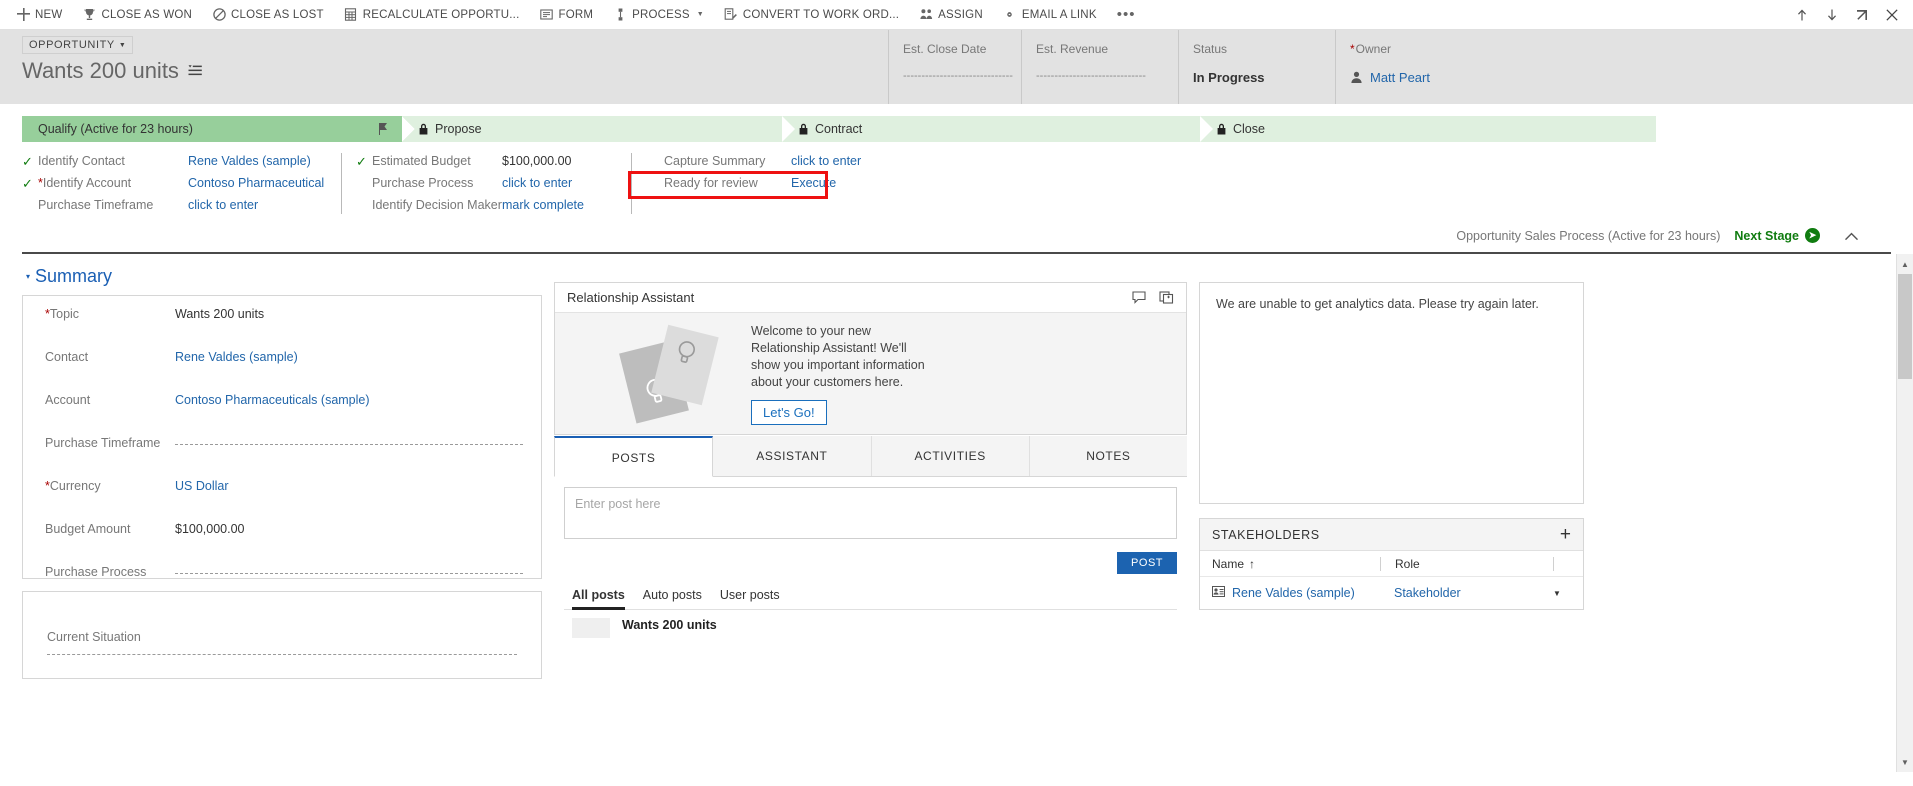 The image size is (1913, 786). I want to click on process-stage-label: Qualify (Active for 23 hours), so click(115, 129).